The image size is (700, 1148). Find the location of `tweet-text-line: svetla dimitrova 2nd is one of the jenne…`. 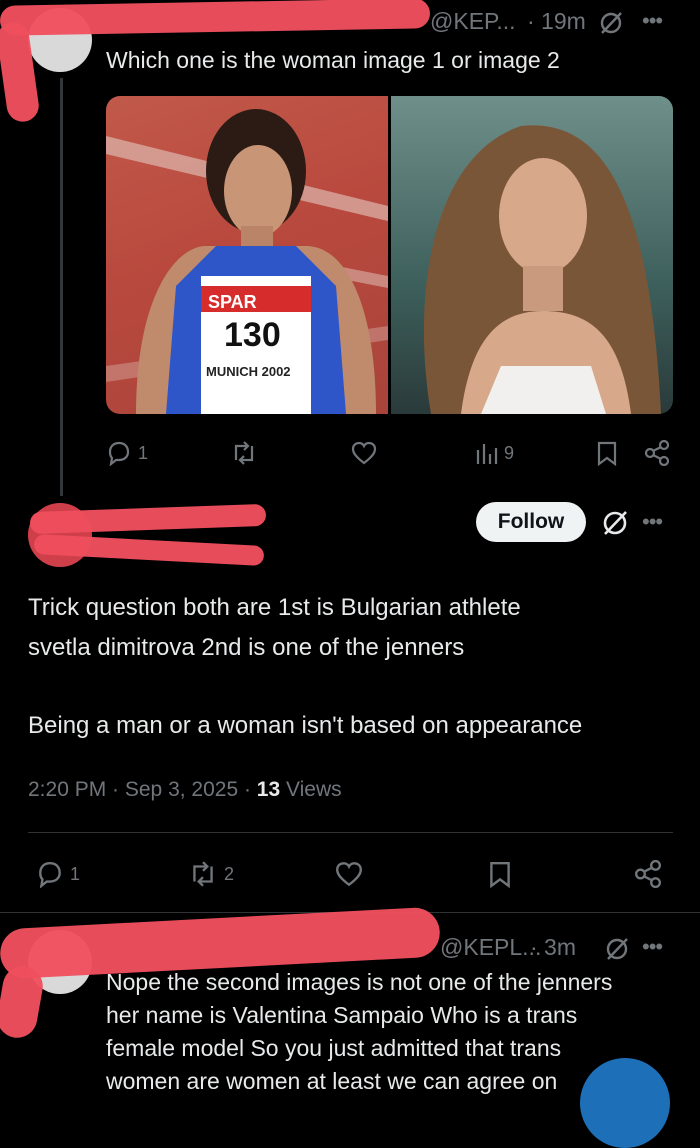

tweet-text-line: svetla dimitrova 2nd is one of the jenne… is located at coordinates (246, 647).